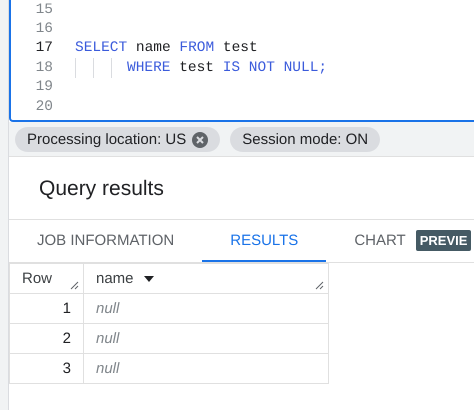  I want to click on sql-keyword: FROM, so click(196, 48).